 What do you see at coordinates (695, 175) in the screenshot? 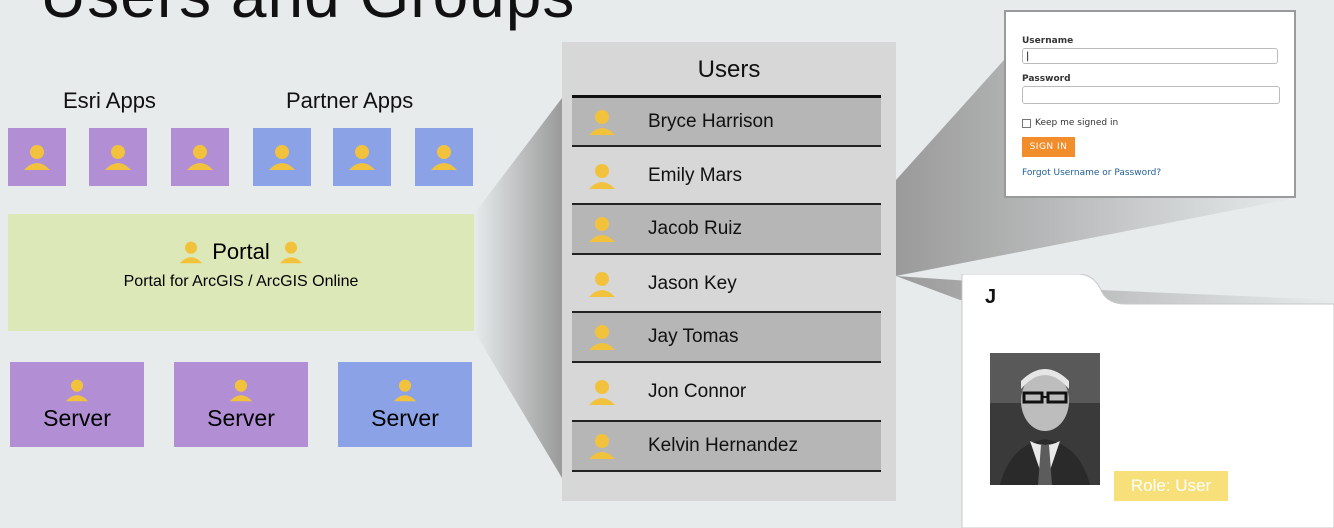
I see `user-name: Emily Mars` at bounding box center [695, 175].